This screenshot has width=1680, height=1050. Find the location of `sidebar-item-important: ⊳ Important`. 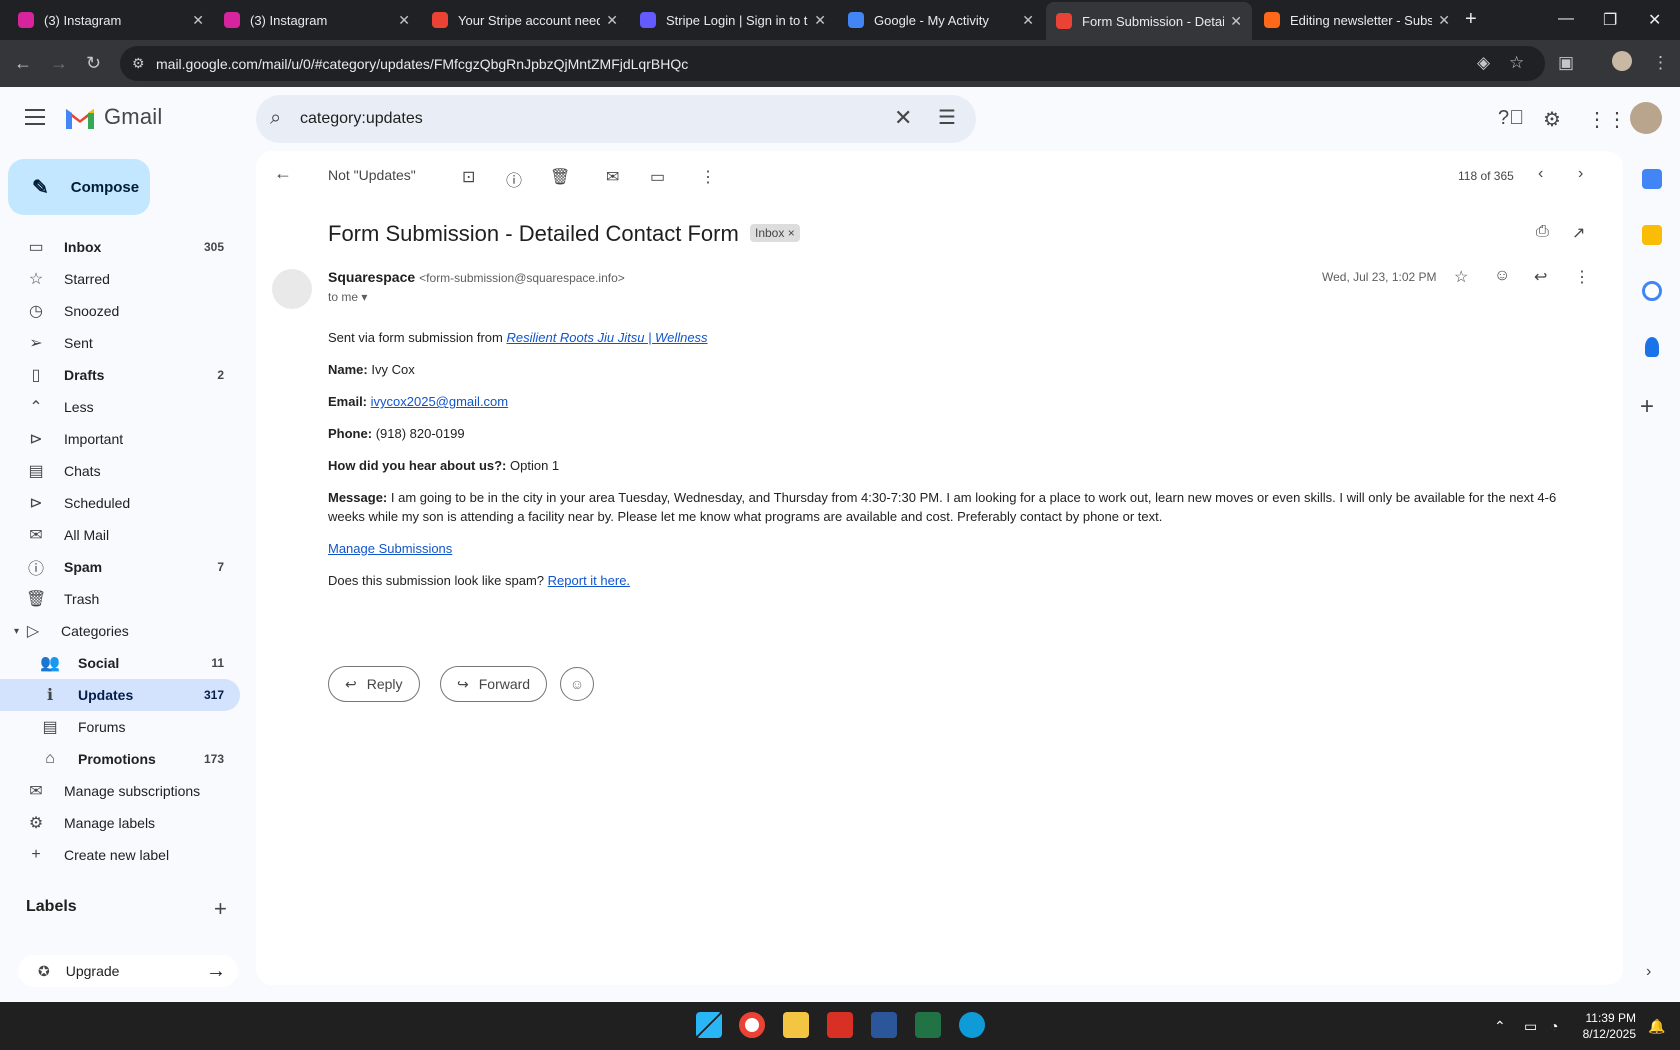

sidebar-item-important: ⊳ Important is located at coordinates (120, 439).